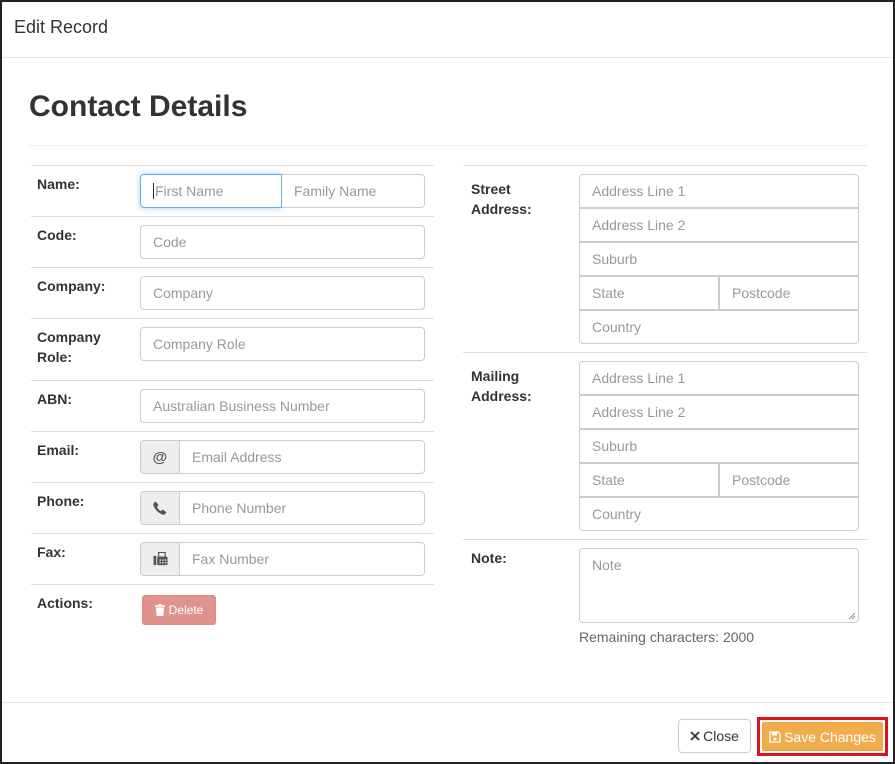 The width and height of the screenshot is (895, 764). I want to click on street-postcode-input: Postcode, so click(789, 293).